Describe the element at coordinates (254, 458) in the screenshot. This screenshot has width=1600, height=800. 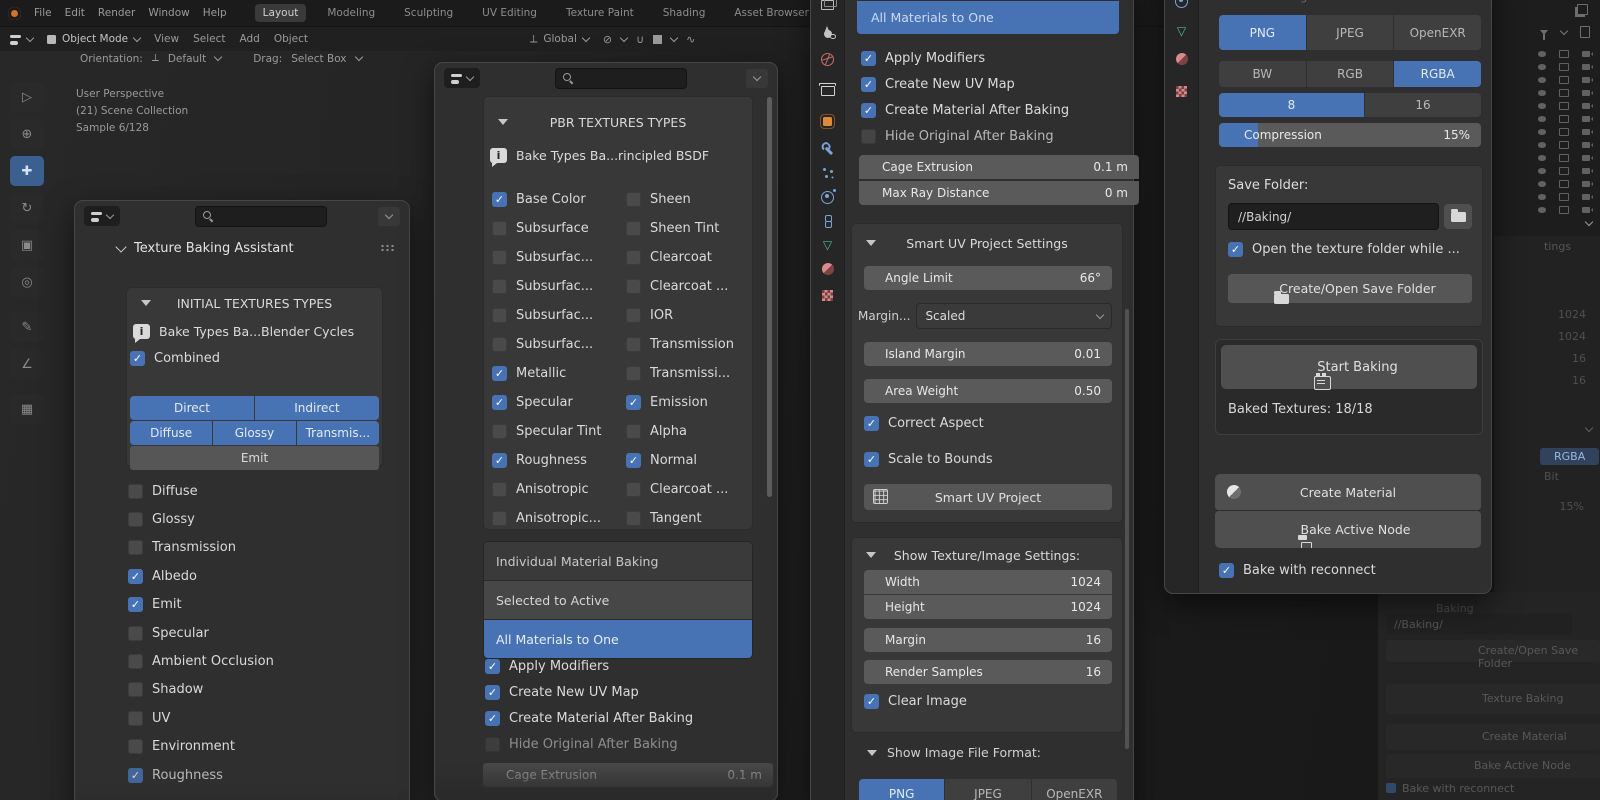
I see `emit-button: Emit` at that location.